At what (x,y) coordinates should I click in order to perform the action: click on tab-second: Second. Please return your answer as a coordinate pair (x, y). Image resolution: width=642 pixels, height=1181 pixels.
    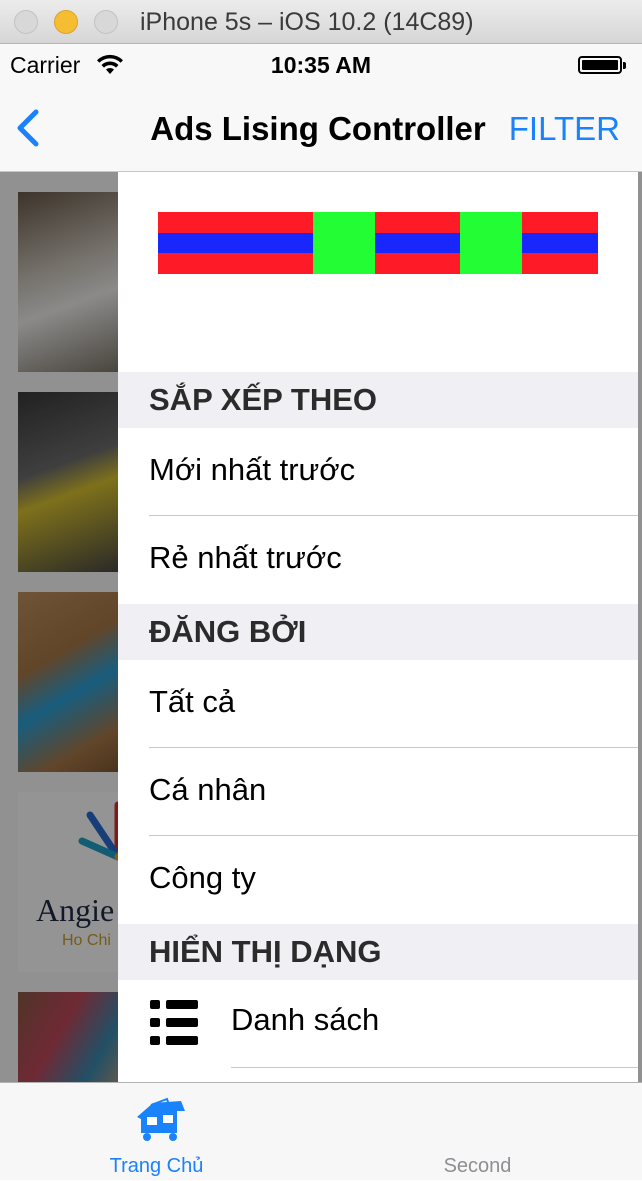
    Looking at the image, I should click on (481, 1132).